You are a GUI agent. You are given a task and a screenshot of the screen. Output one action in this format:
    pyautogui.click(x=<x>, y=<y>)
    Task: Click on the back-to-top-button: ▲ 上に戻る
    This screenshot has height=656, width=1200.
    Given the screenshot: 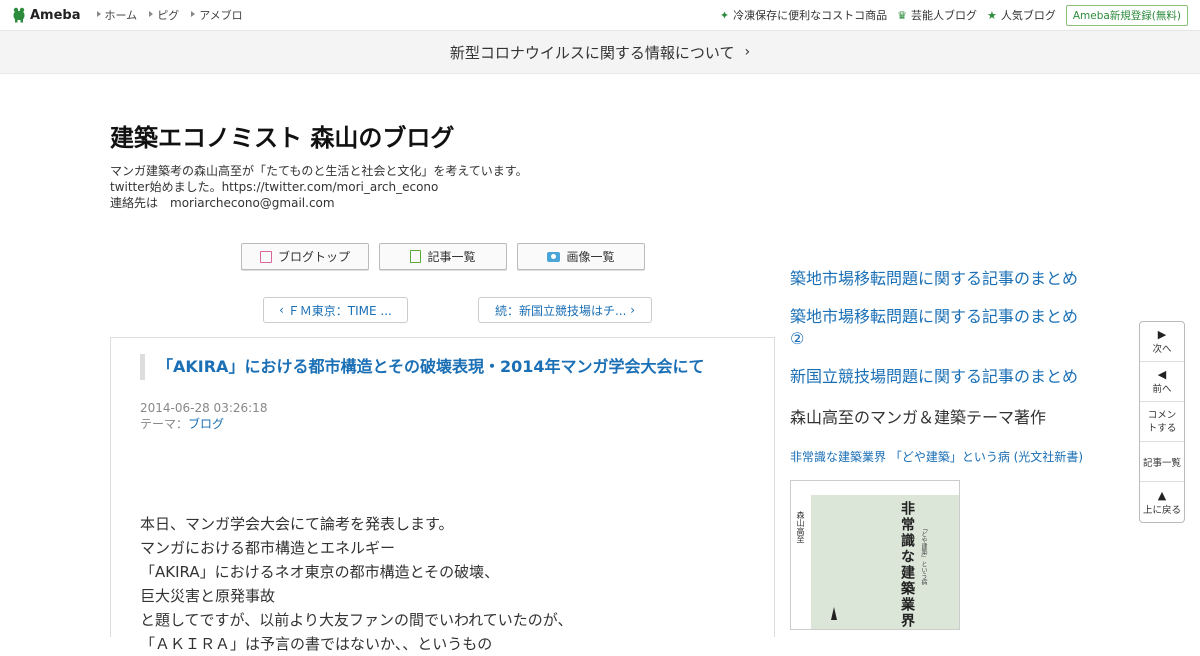 What is the action you would take?
    pyautogui.click(x=1162, y=502)
    